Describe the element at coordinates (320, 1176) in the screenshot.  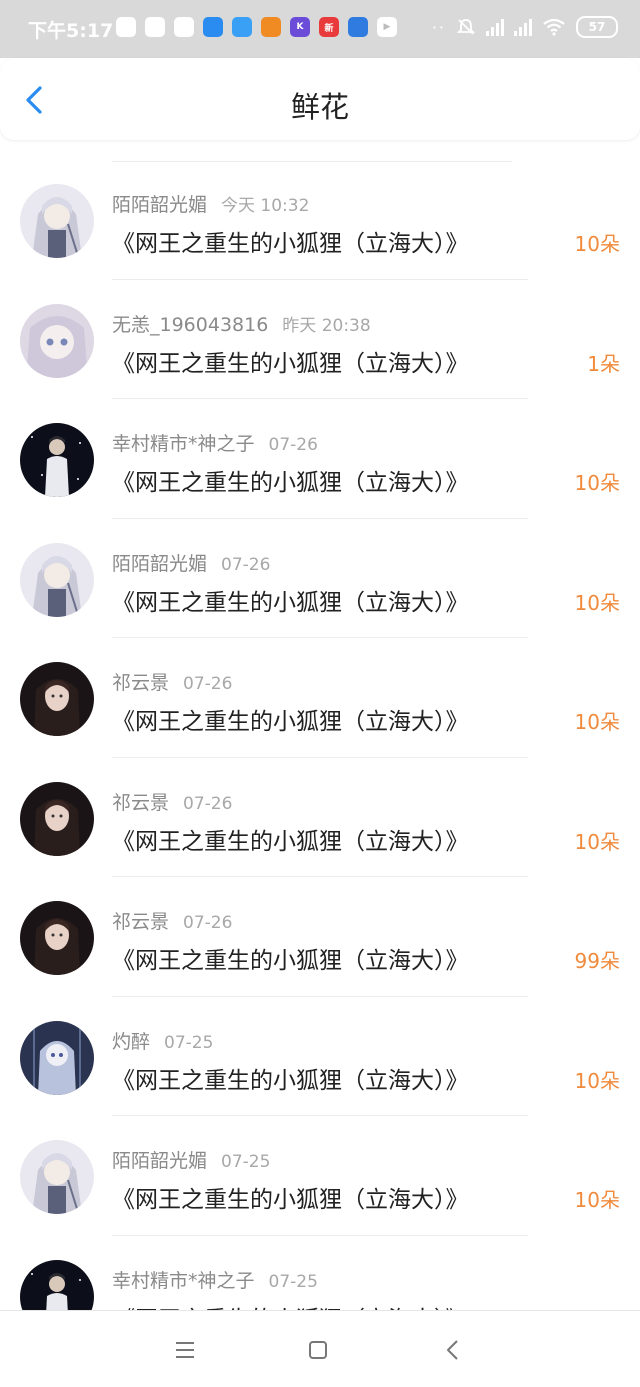
I see `flower-list-item: 陌陌韶光媚 07-25 《网王之重生的小狐狸（立海大）》 10朵` at that location.